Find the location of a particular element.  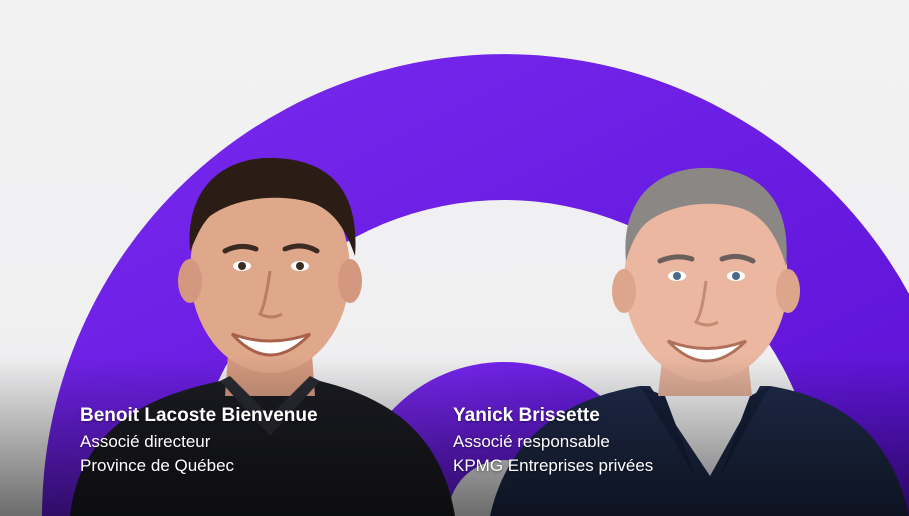

person-title: Associé directeur is located at coordinates (145, 441).